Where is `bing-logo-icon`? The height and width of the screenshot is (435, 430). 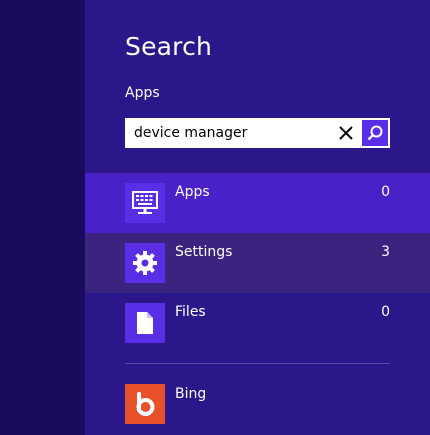 bing-logo-icon is located at coordinates (145, 404).